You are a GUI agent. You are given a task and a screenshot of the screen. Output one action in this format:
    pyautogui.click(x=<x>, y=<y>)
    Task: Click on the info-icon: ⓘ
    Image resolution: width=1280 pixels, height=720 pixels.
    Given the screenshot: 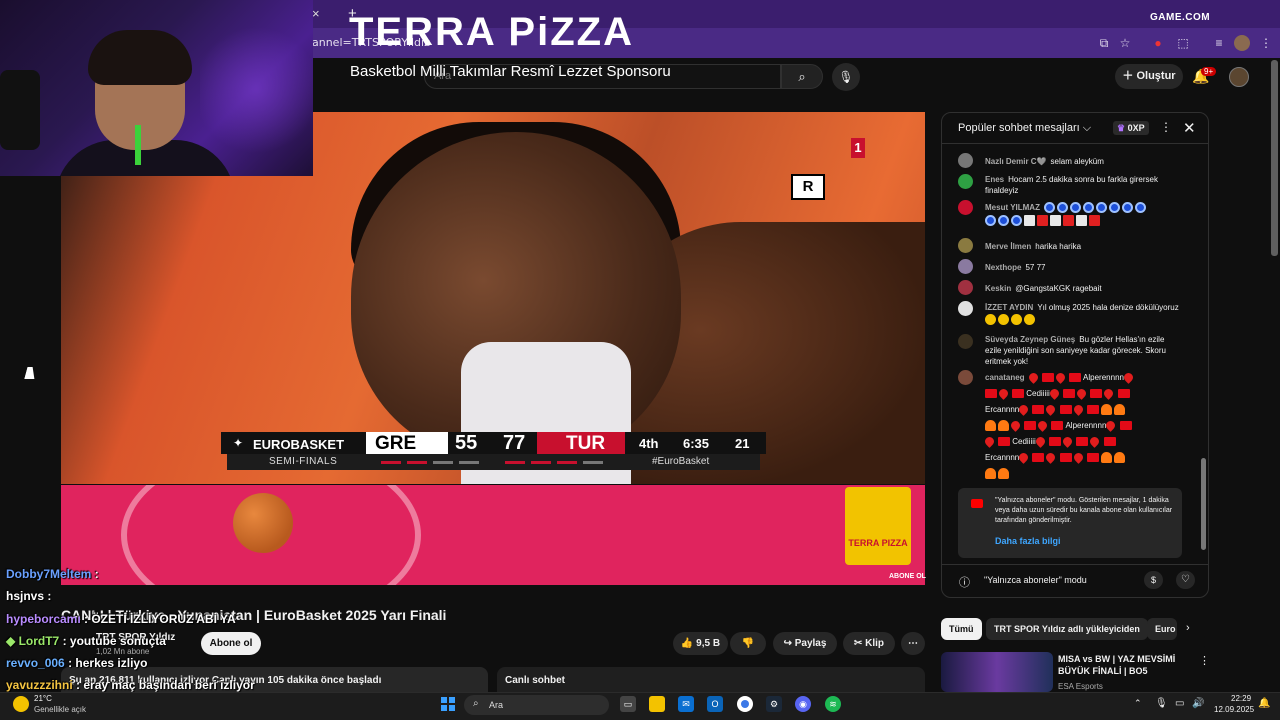 What is the action you would take?
    pyautogui.click(x=964, y=582)
    